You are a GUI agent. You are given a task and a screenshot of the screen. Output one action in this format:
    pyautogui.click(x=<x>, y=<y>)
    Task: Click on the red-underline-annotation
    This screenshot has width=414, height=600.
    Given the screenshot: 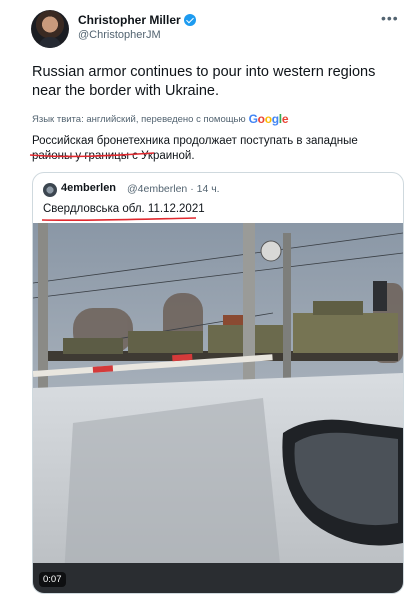 What is the action you would take?
    pyautogui.click(x=92, y=155)
    